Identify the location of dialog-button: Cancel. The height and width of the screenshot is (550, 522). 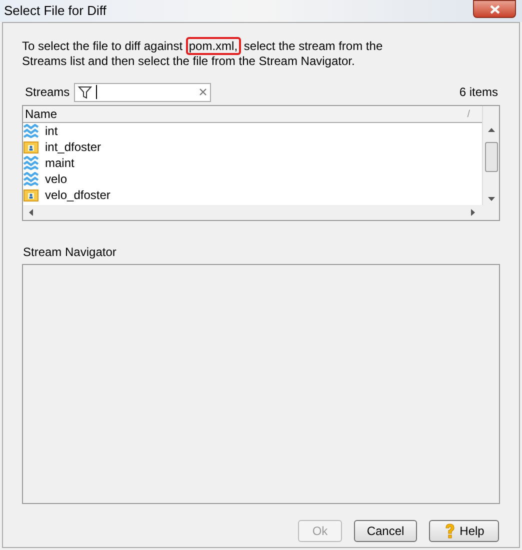
(385, 531).